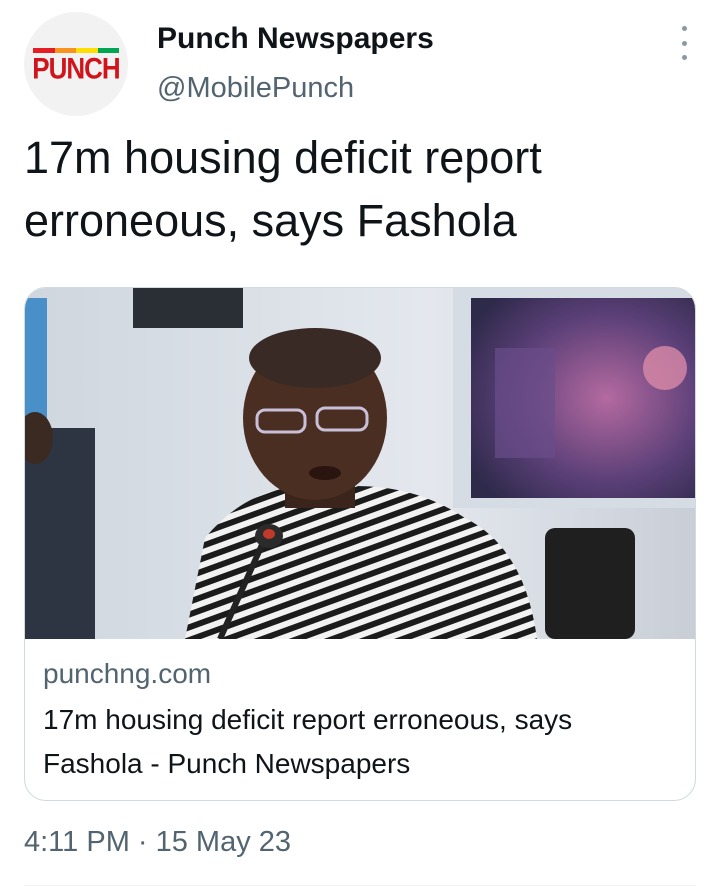 The height and width of the screenshot is (895, 720). Describe the element at coordinates (76, 67) in the screenshot. I see `punch-logo: PUNCH` at that location.